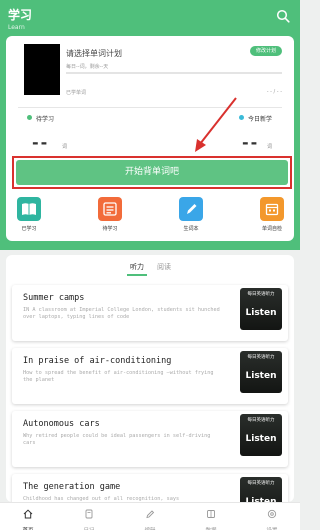 The width and height of the screenshot is (320, 530). I want to click on today-unit: 词, so click(270, 147).